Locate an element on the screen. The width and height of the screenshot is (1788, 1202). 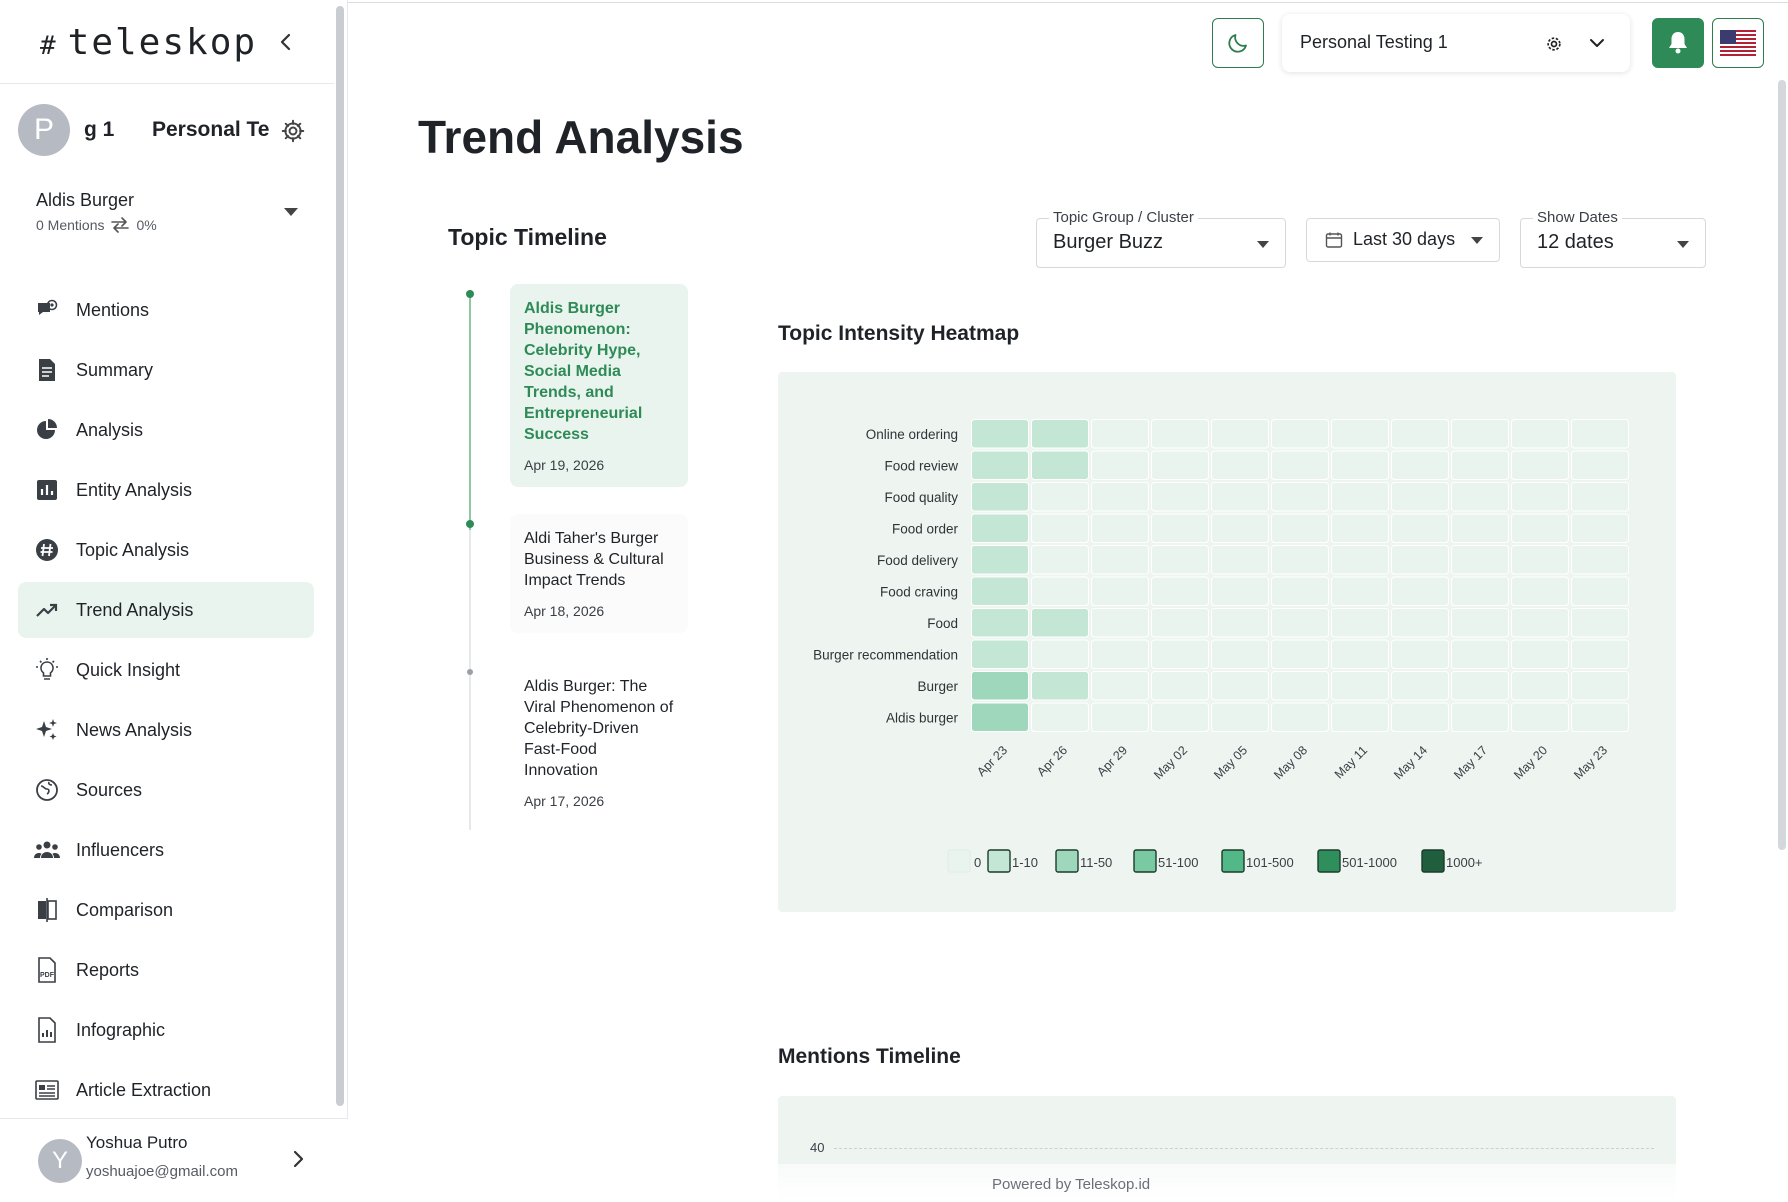
sidebar-item-sources: Sources is located at coordinates (166, 790).